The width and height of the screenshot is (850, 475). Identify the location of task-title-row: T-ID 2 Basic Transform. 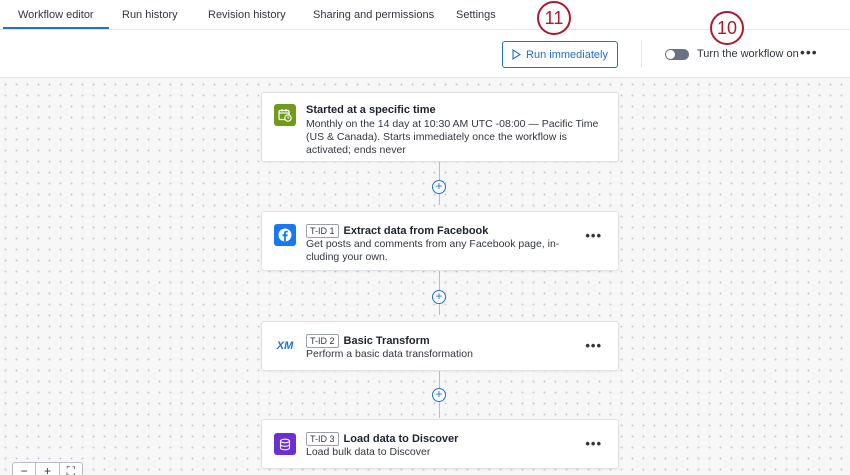
(368, 341).